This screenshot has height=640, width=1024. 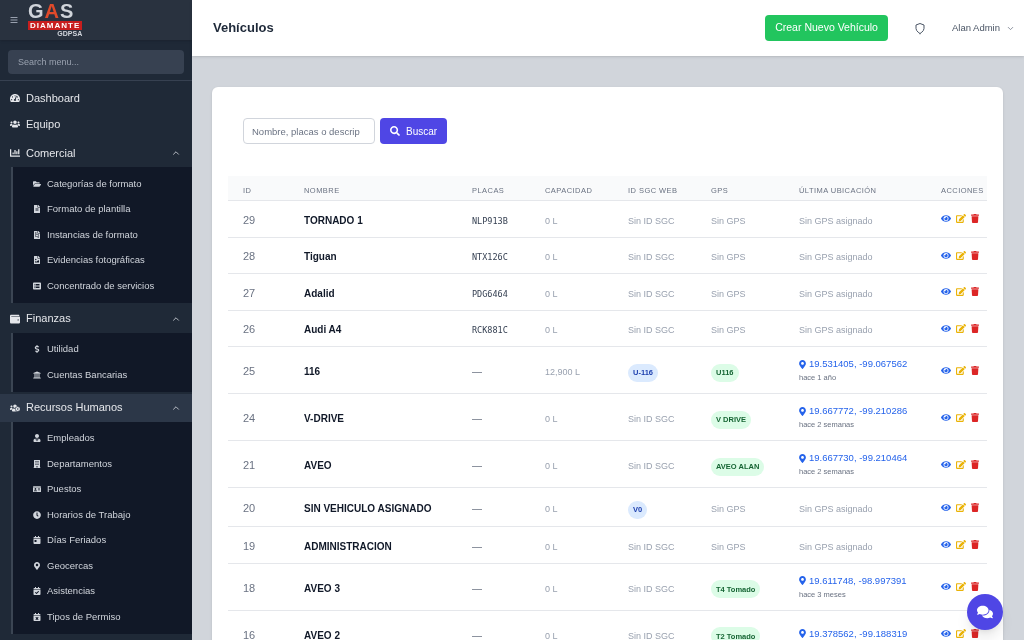 I want to click on table-cell: 16, so click(x=249, y=634).